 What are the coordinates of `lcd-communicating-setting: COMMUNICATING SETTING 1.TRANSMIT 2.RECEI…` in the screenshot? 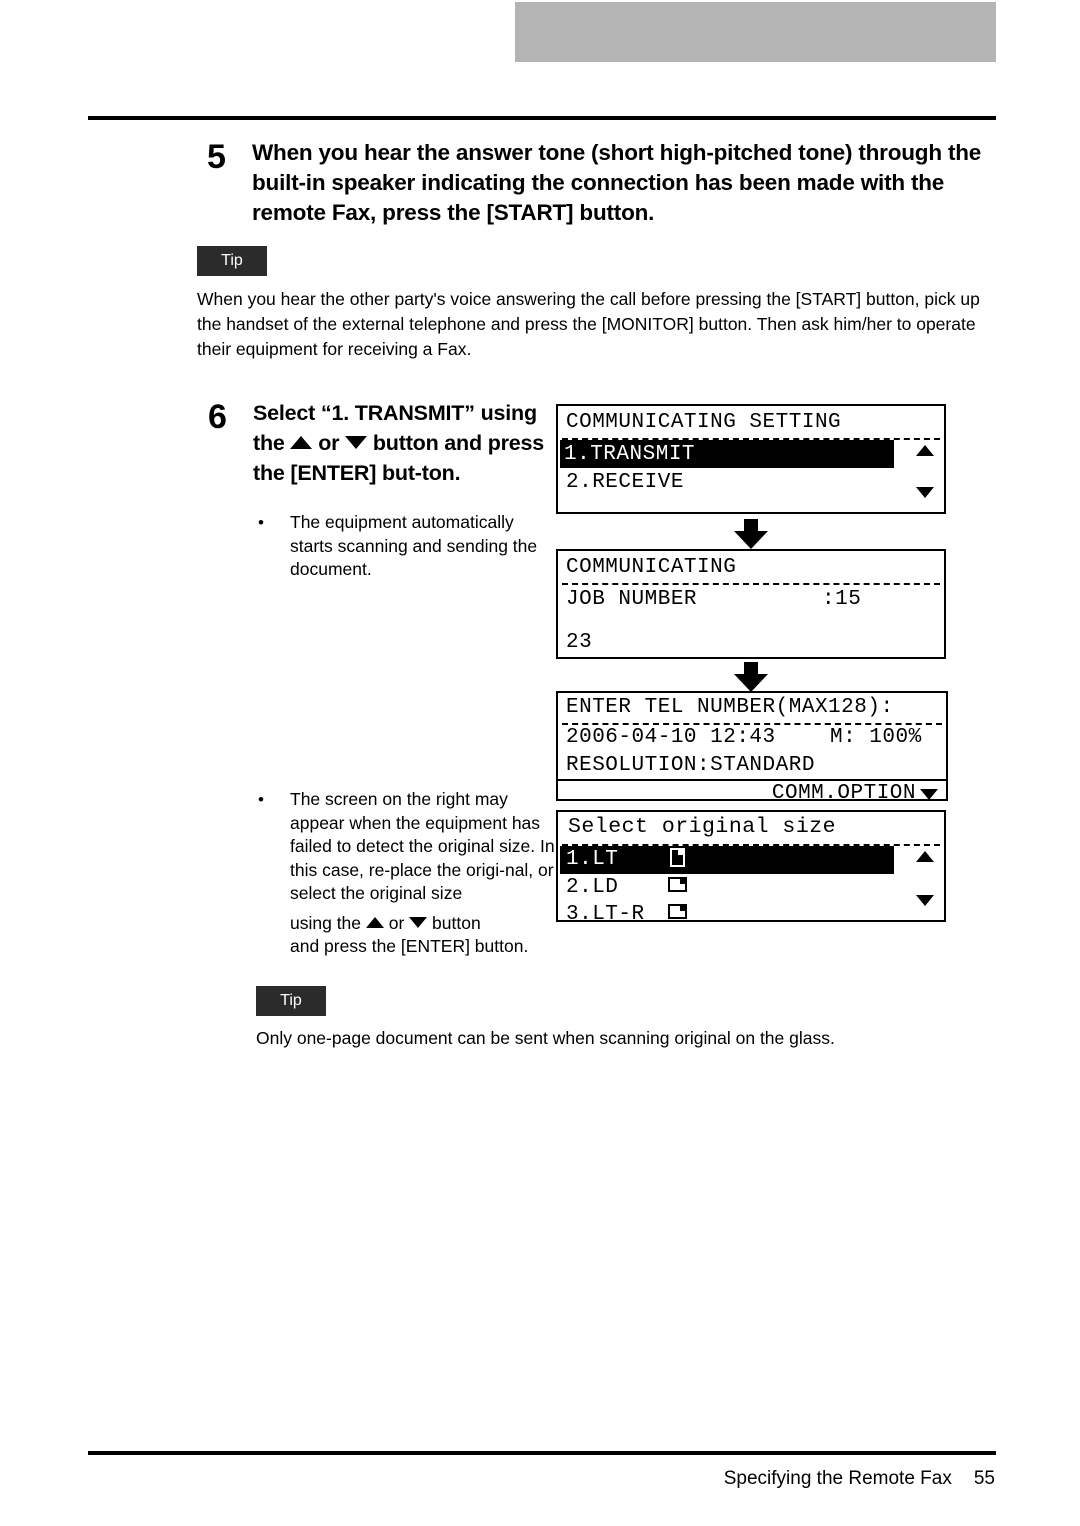 It's located at (751, 459).